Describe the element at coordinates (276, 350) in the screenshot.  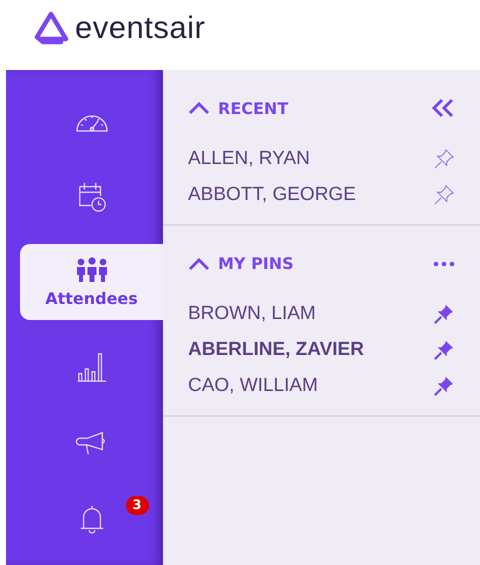
I see `attendee-link: ABERLINE, ZAVIER` at that location.